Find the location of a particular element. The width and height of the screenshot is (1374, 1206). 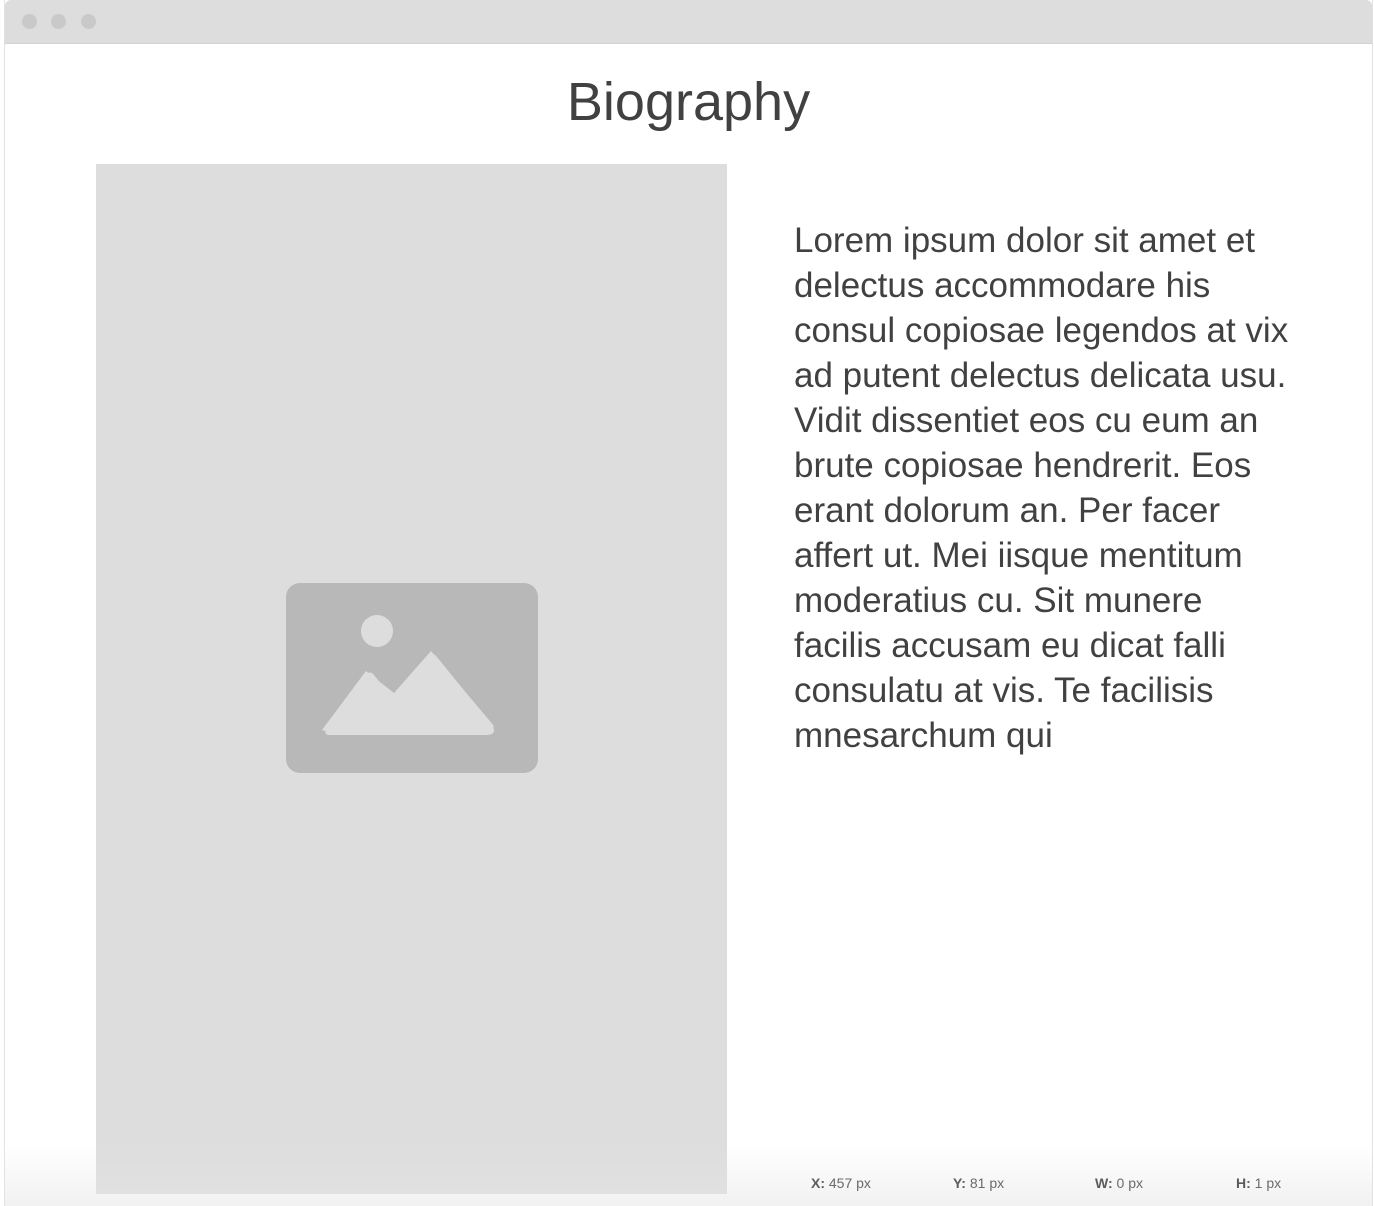

y-label: Y: is located at coordinates (959, 1183).